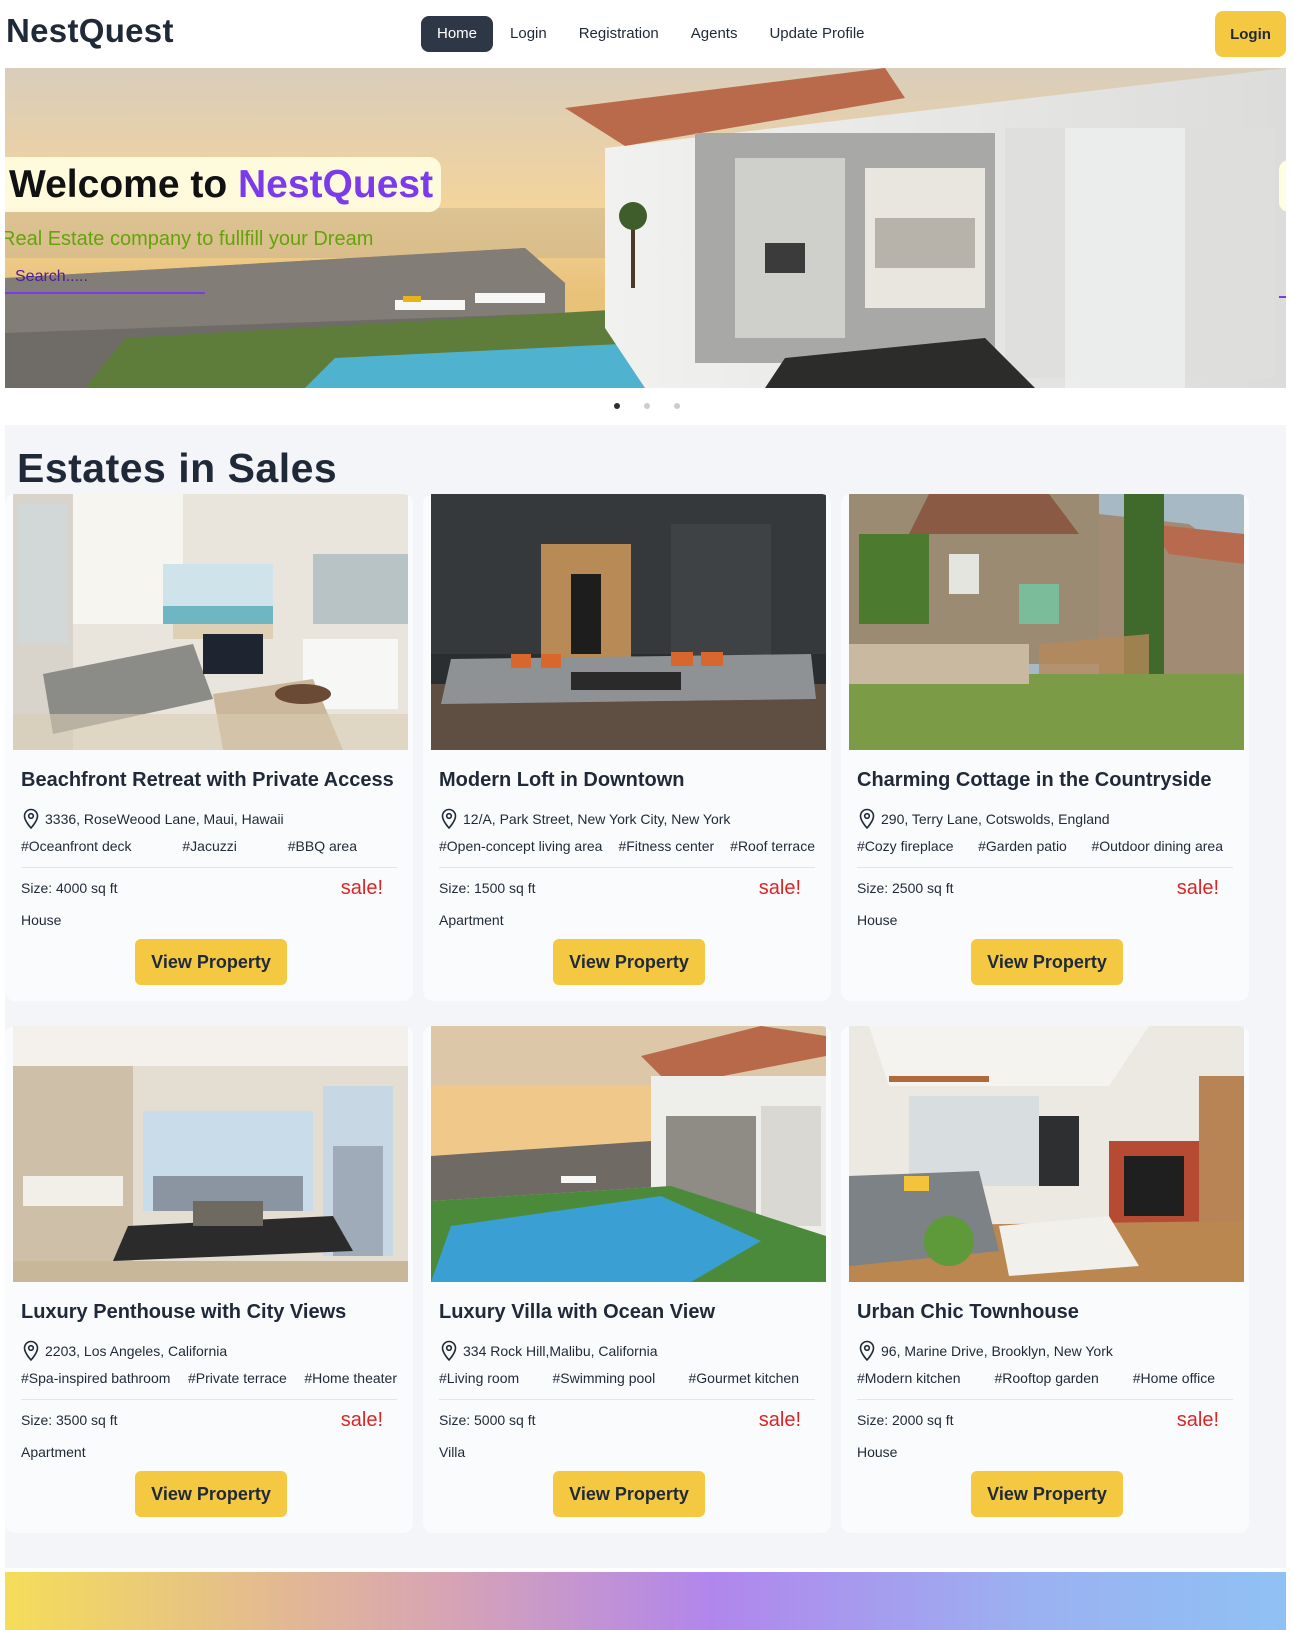 Image resolution: width=1293 pixels, height=1630 pixels. Describe the element at coordinates (452, 1452) in the screenshot. I see `card-type: Villa` at that location.